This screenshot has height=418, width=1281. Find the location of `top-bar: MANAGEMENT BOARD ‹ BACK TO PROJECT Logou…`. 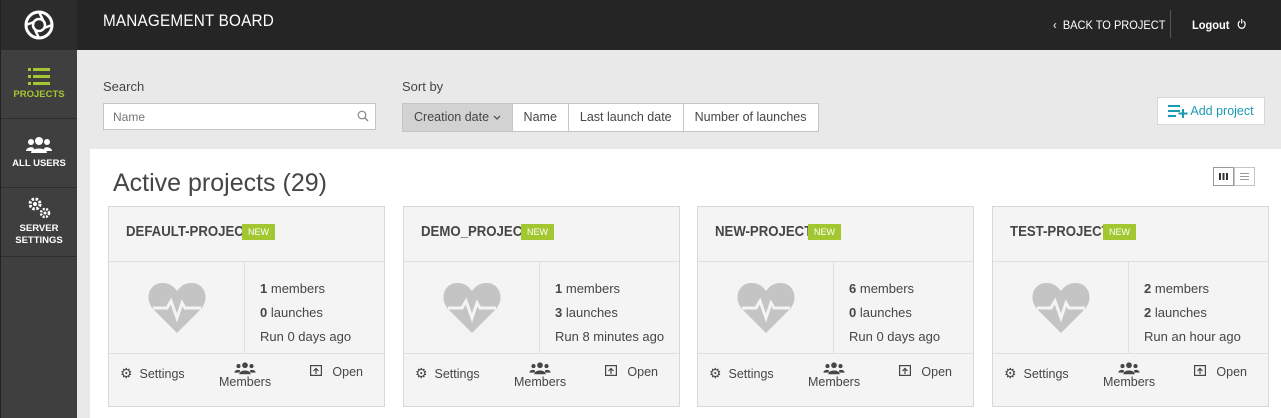

top-bar: MANAGEMENT BOARD ‹ BACK TO PROJECT Logou… is located at coordinates (679, 25).